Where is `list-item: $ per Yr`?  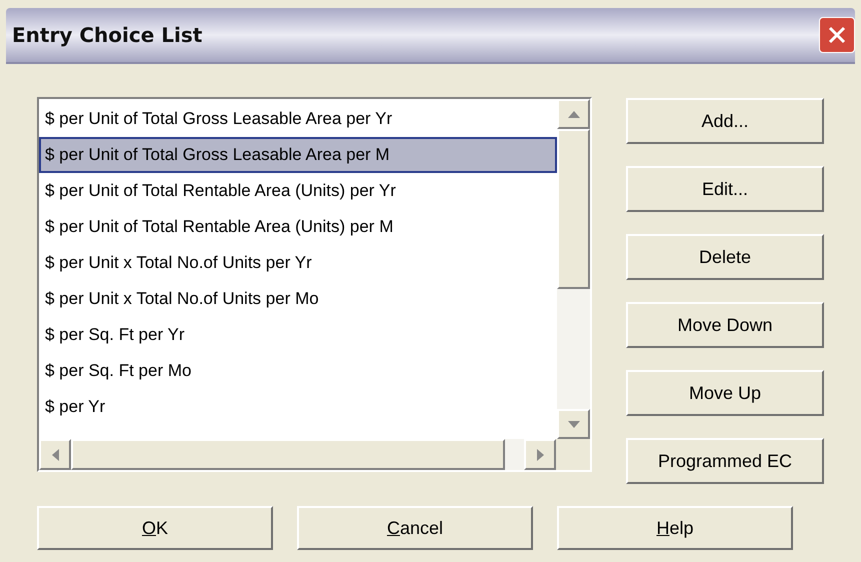 list-item: $ per Yr is located at coordinates (298, 407).